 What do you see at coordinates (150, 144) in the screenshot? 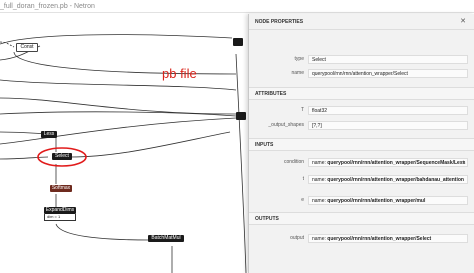
I see `edge-select-out` at bounding box center [150, 144].